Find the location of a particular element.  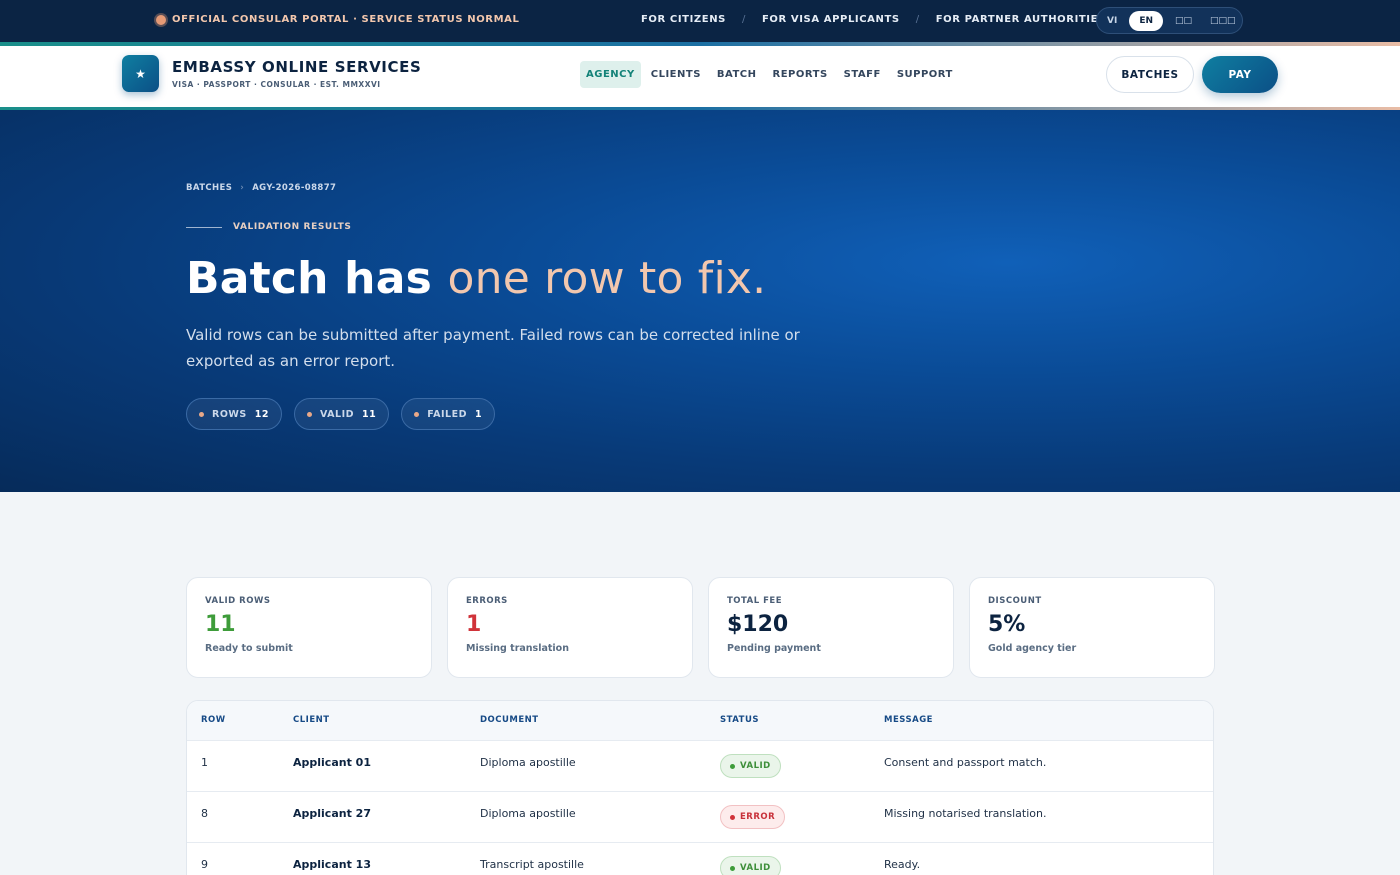

stat-card-total-fee: TOTAL FEE $120 Pending payment is located at coordinates (831, 627).